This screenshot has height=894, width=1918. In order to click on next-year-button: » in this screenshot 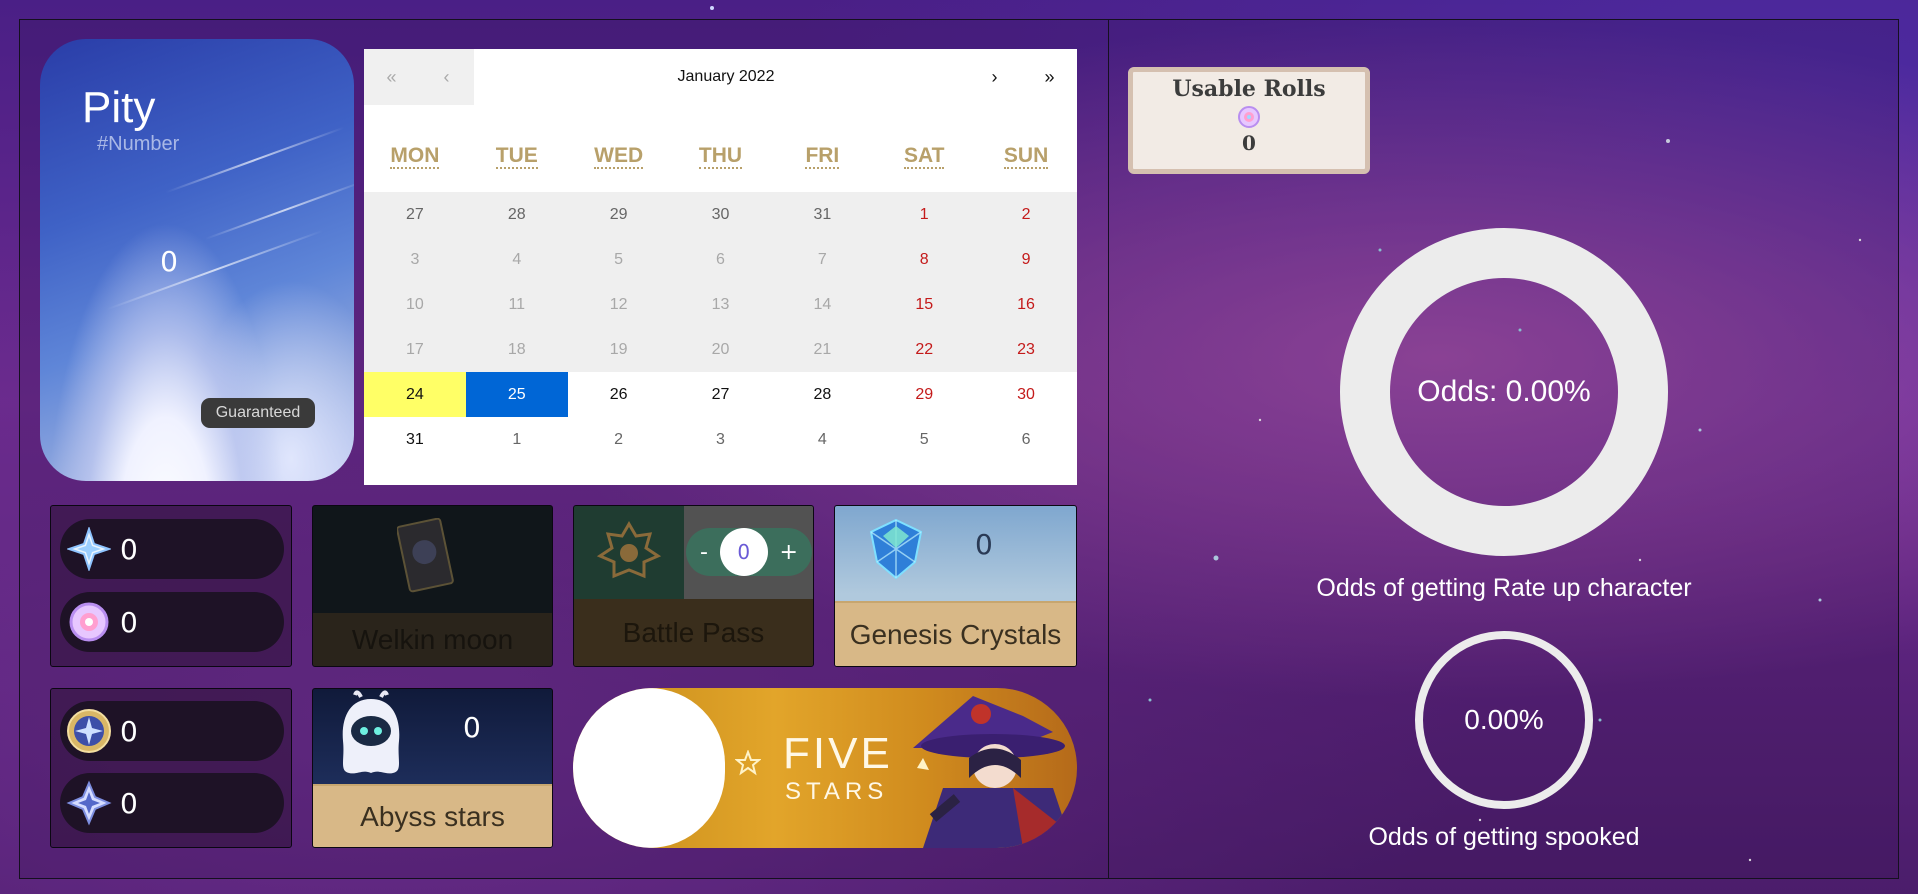, I will do `click(1049, 77)`.